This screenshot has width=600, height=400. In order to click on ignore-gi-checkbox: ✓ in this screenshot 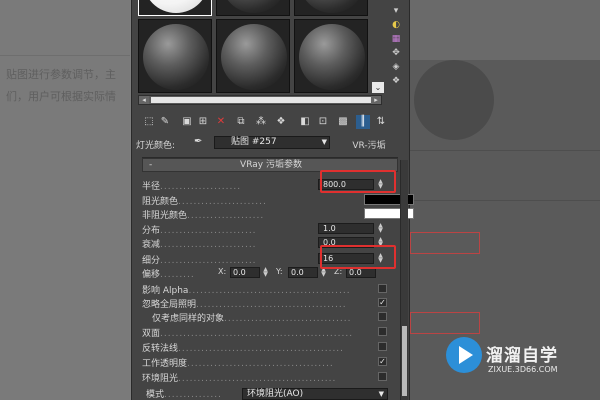, I will do `click(382, 302)`.